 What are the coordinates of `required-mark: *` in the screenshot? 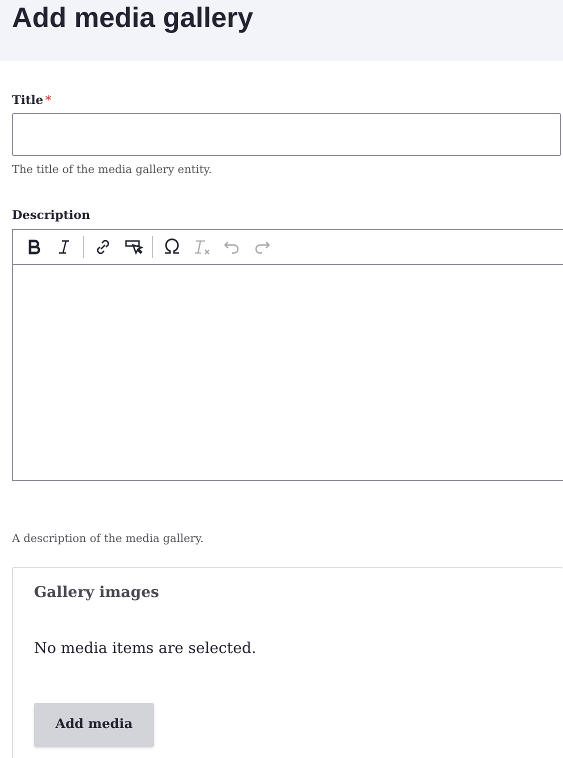 It's located at (48, 100).